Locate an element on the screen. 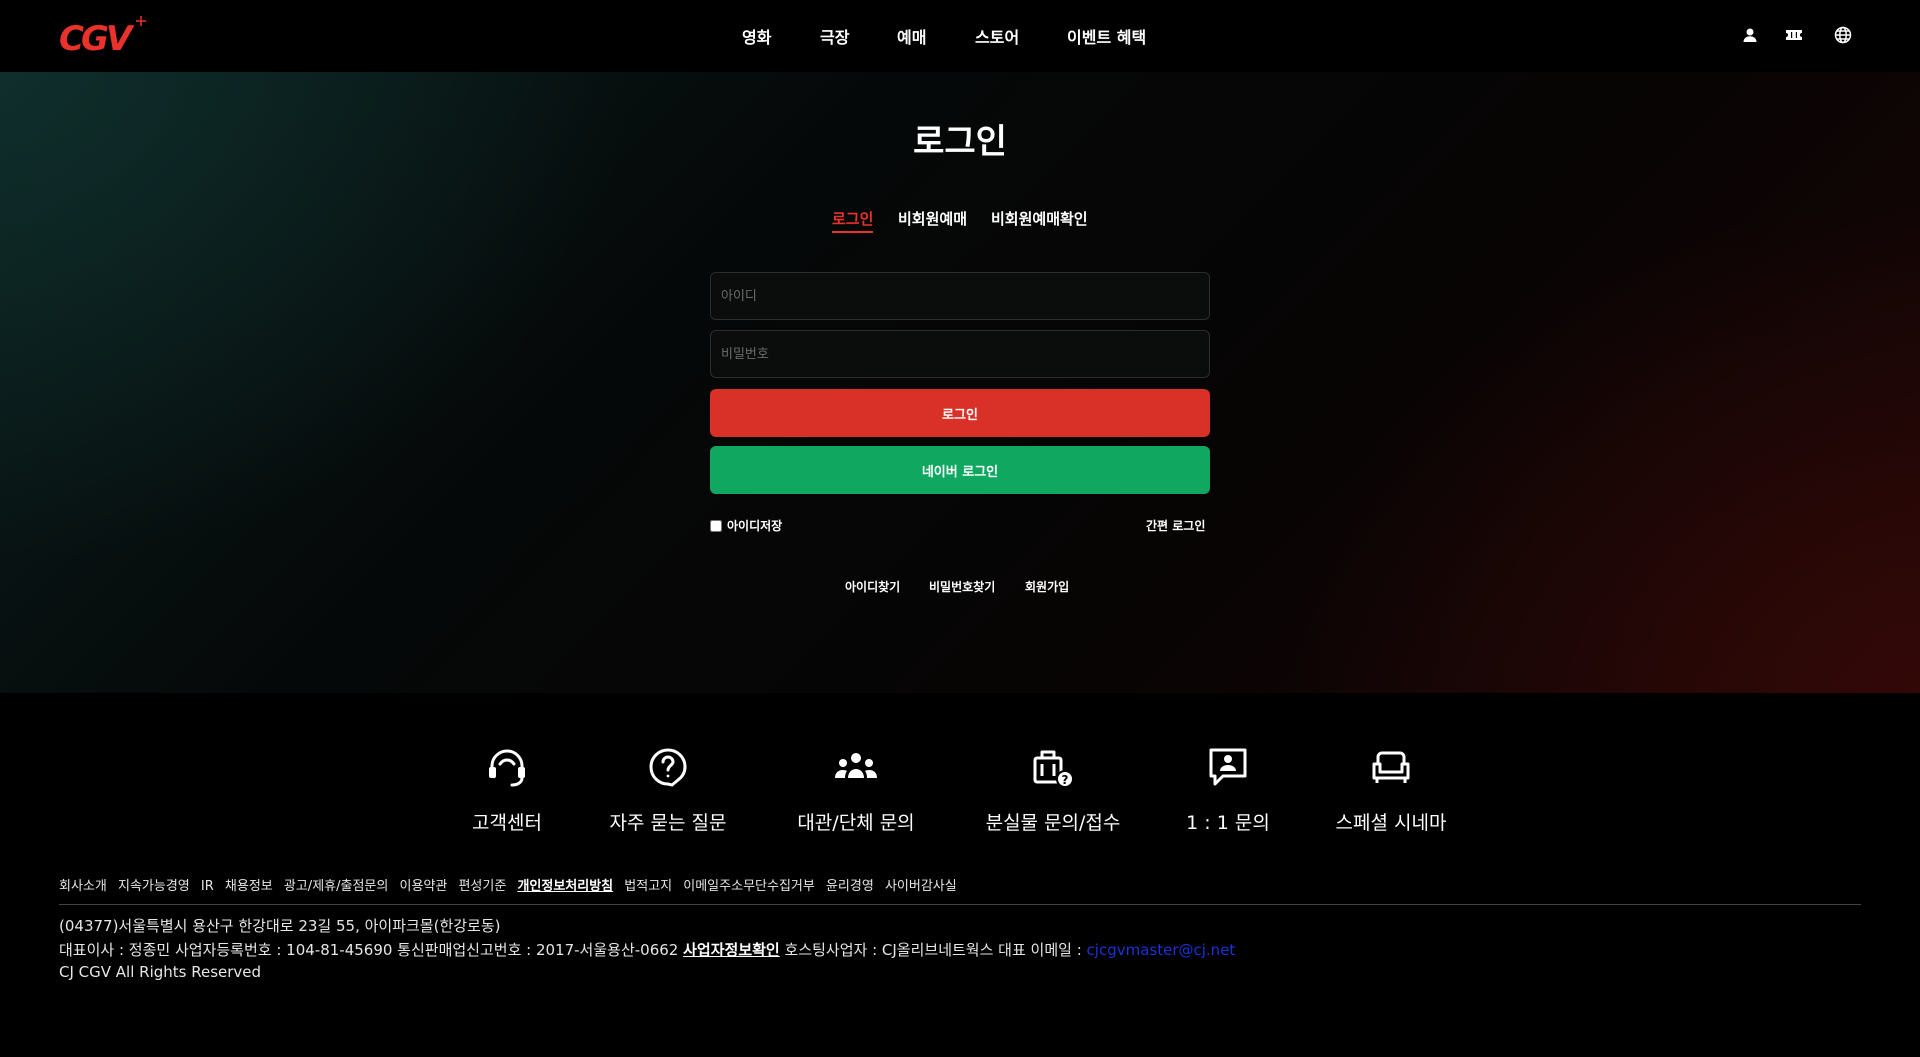 The image size is (1920, 1057). nav-item-booking: 예매 is located at coordinates (911, 36).